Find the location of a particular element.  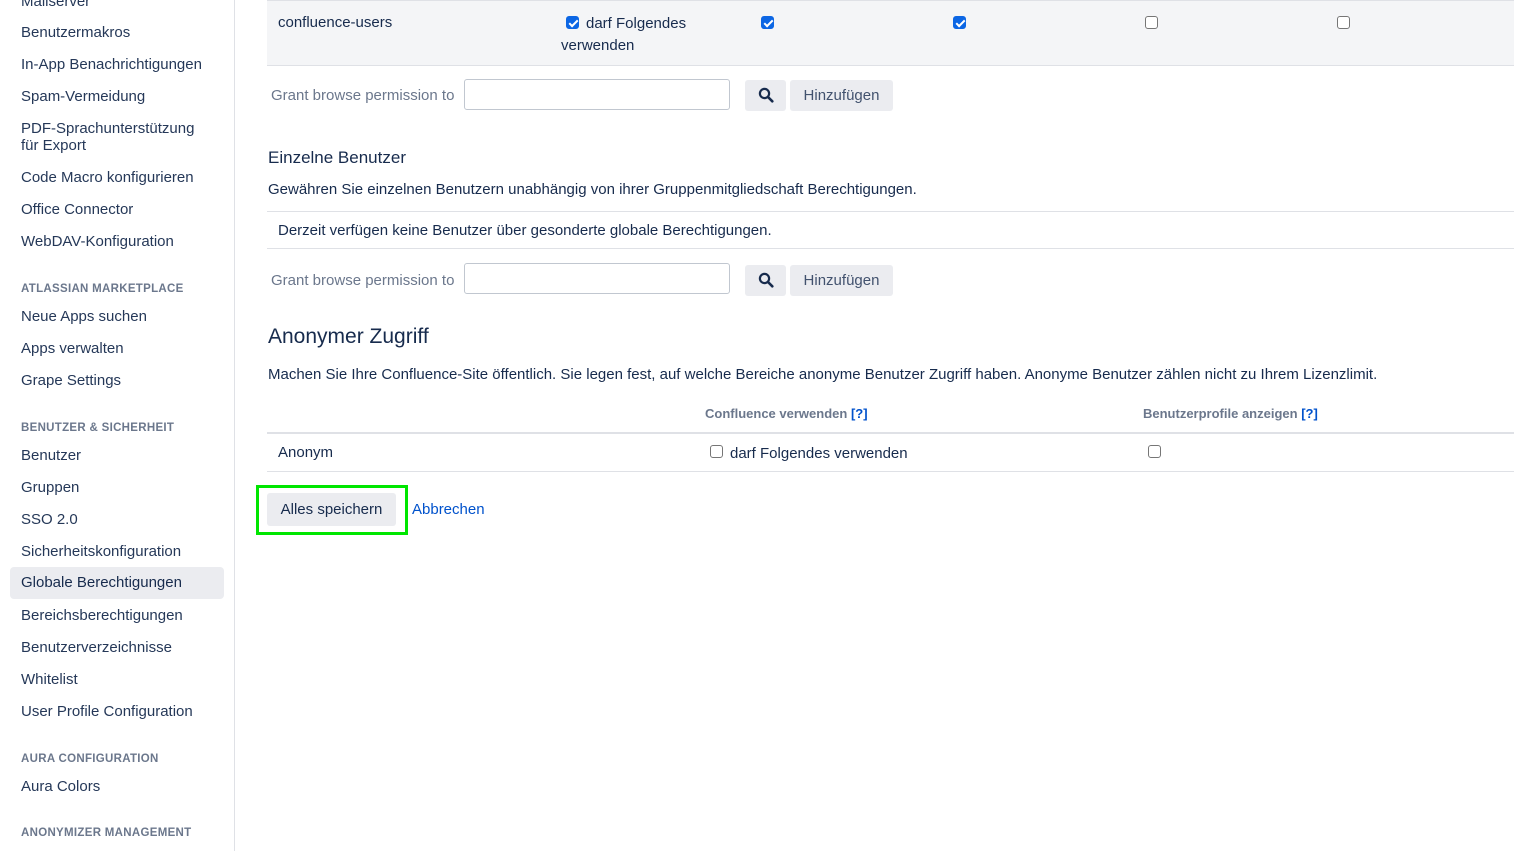

sidebar-item-label: Office Connector is located at coordinates (77, 209).